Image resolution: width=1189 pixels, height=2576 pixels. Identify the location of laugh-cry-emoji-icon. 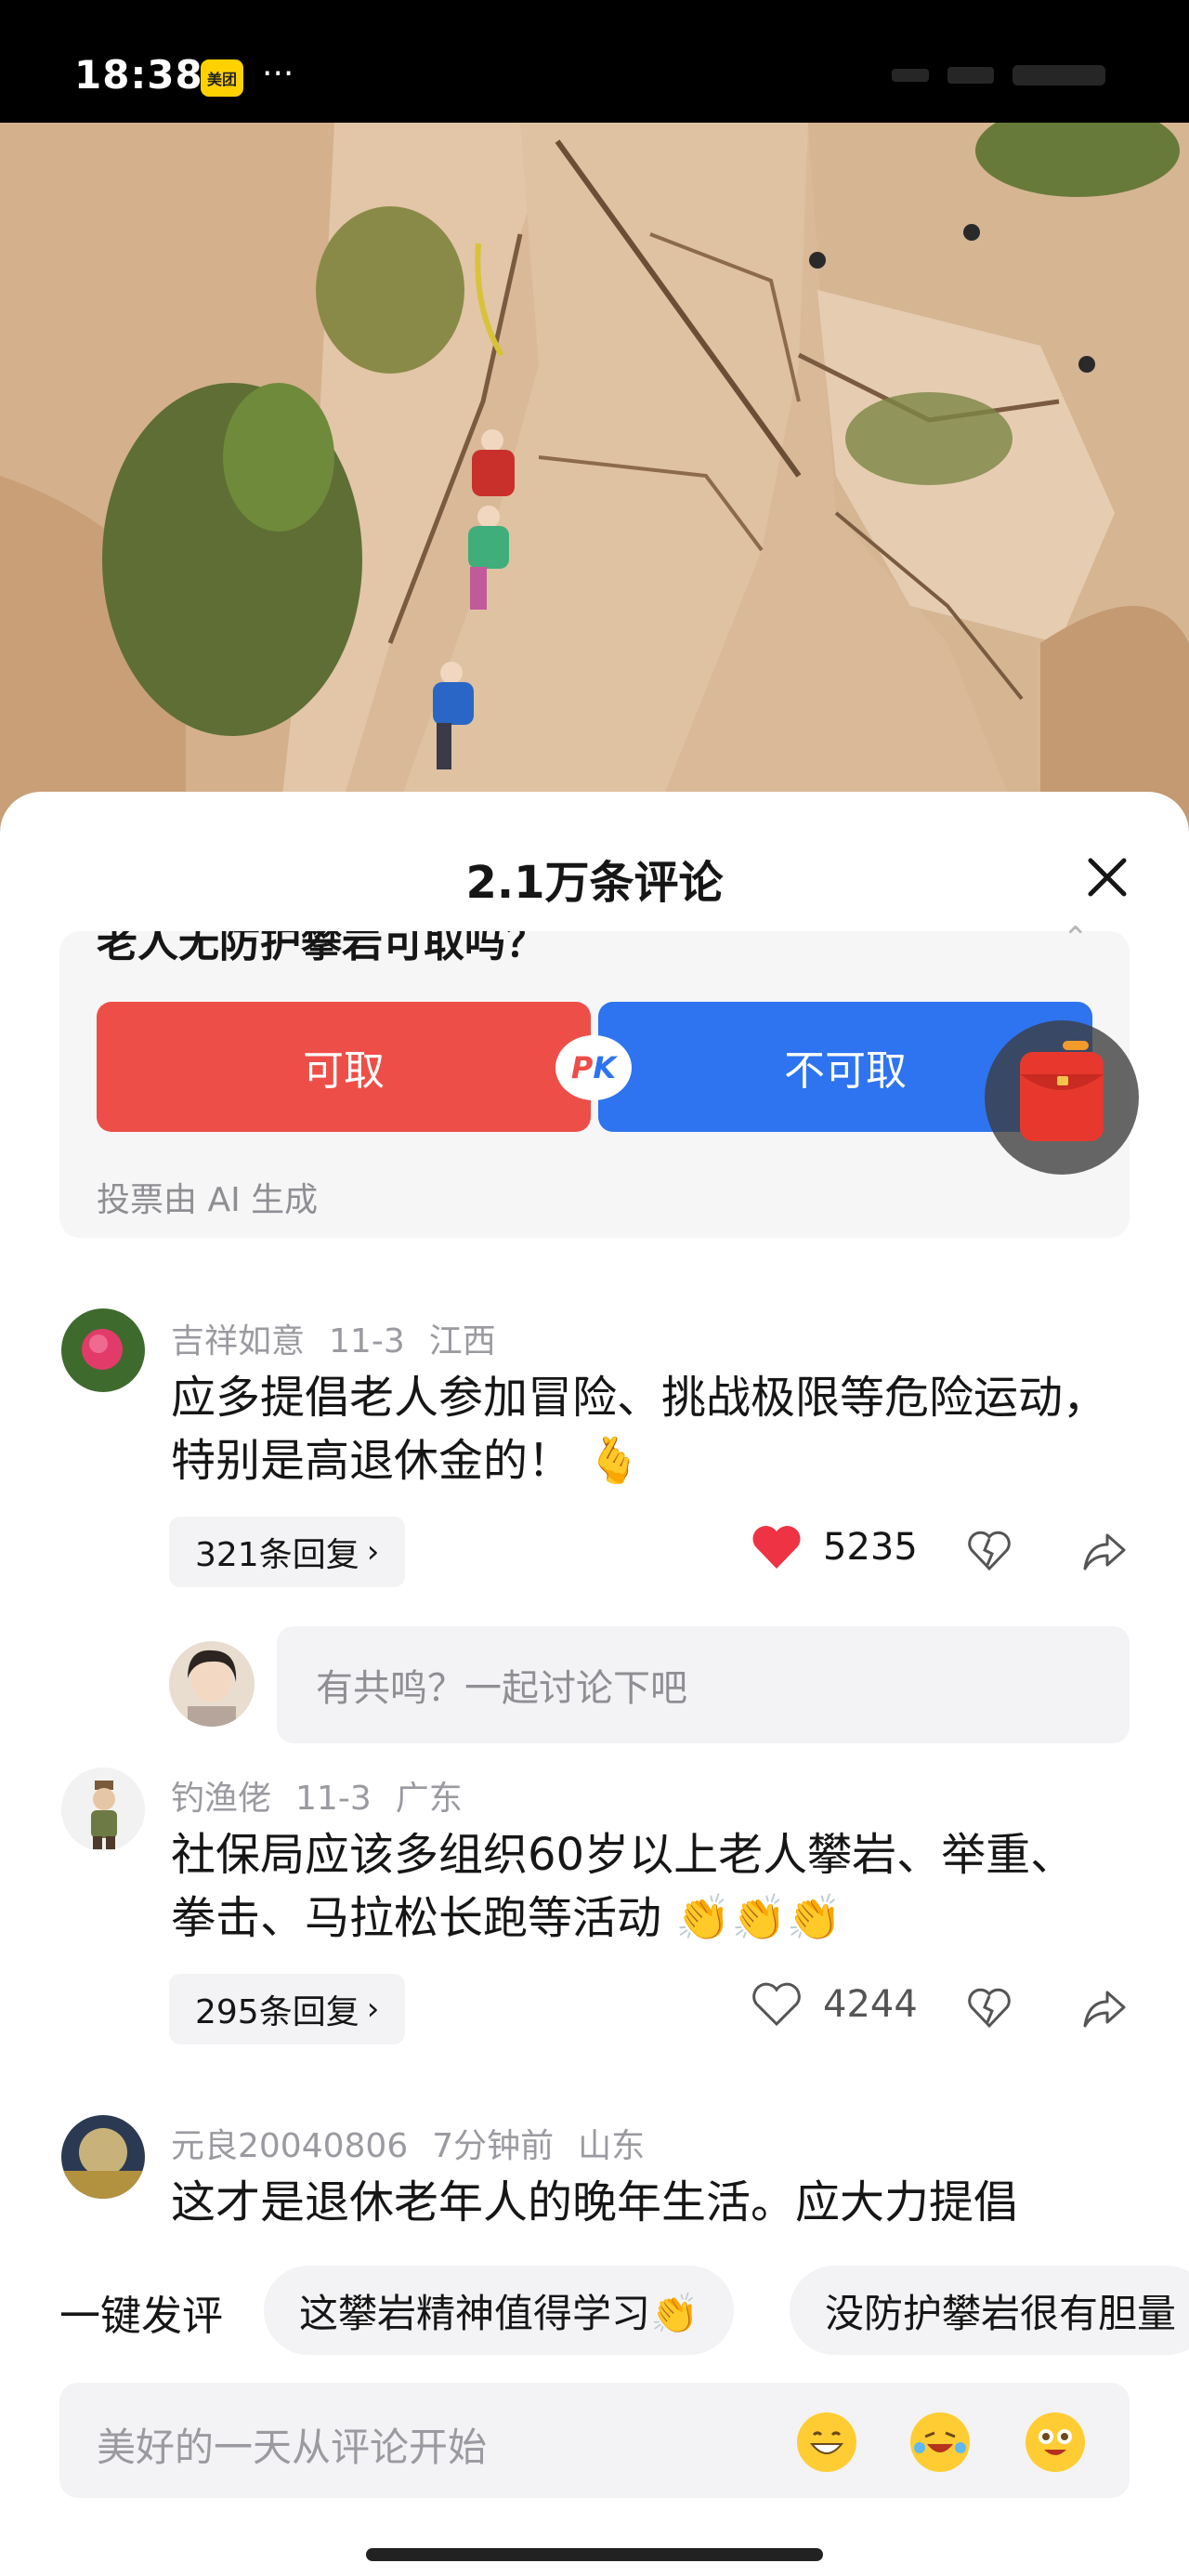
(940, 2442).